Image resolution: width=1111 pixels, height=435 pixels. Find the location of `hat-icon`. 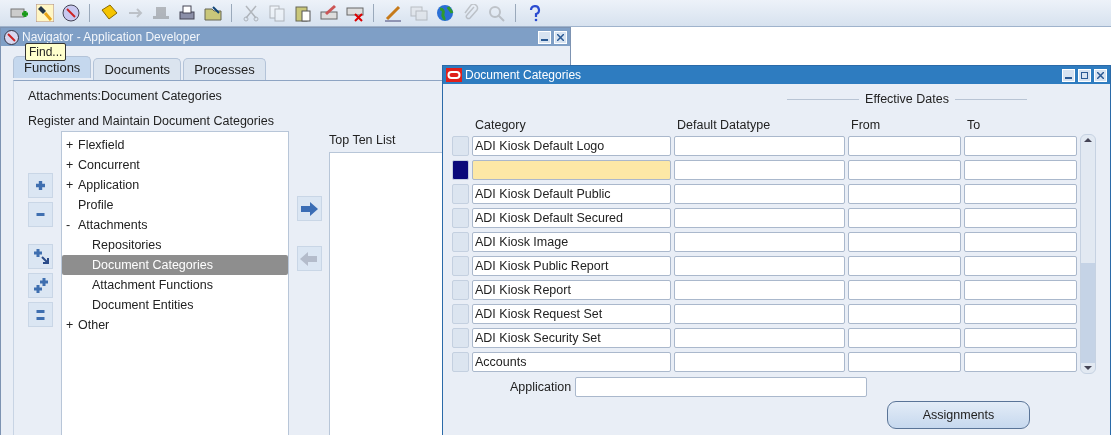

hat-icon is located at coordinates (160, 13).